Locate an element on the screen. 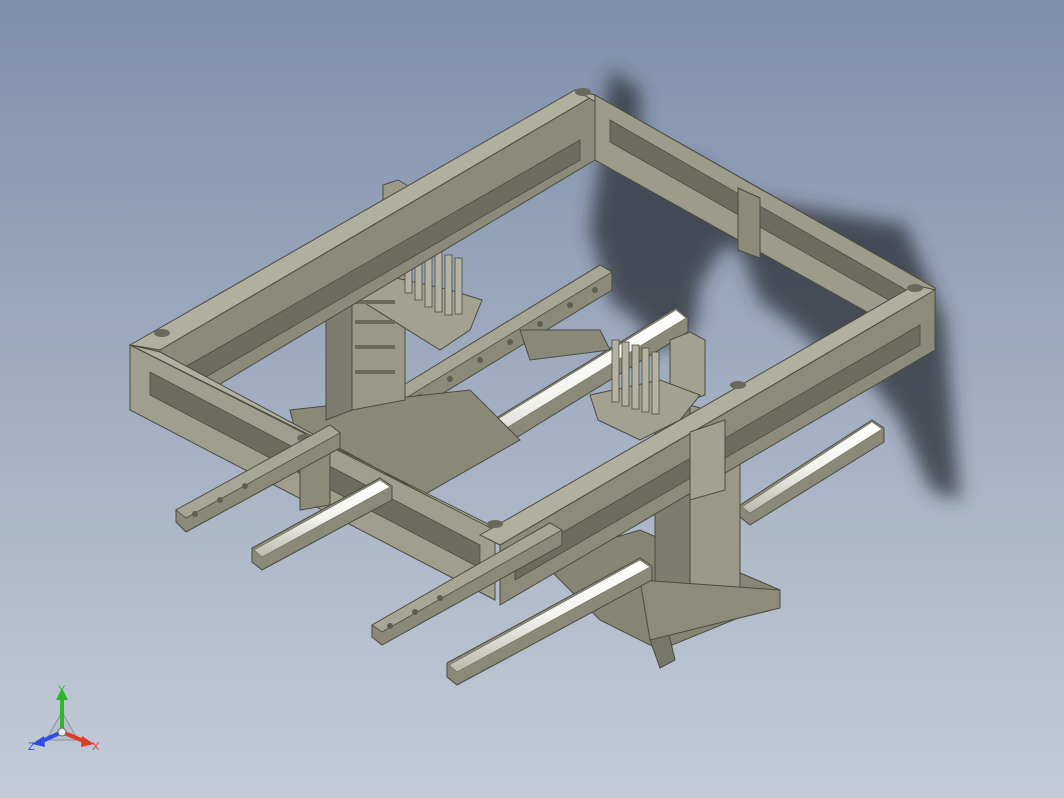 The width and height of the screenshot is (1064, 798). view-orientation-triad: Y X Z is located at coordinates (64, 719).